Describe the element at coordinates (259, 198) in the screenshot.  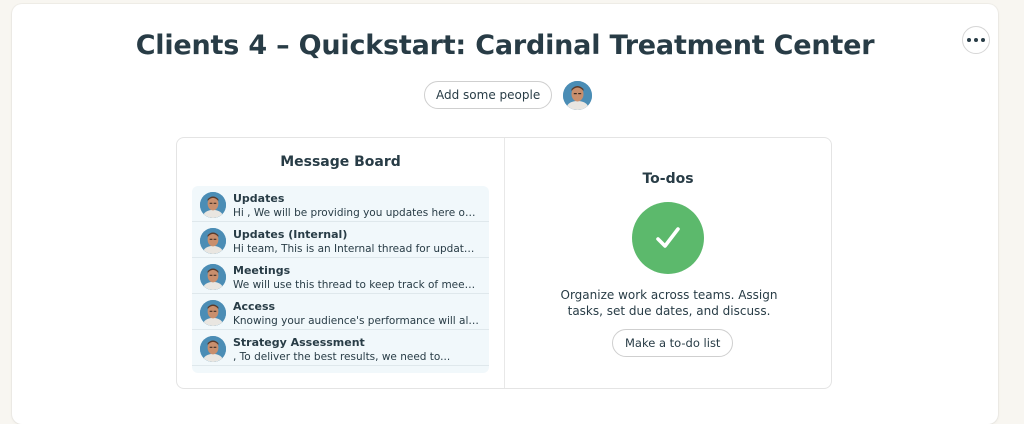
I see `message-title: Updates` at that location.